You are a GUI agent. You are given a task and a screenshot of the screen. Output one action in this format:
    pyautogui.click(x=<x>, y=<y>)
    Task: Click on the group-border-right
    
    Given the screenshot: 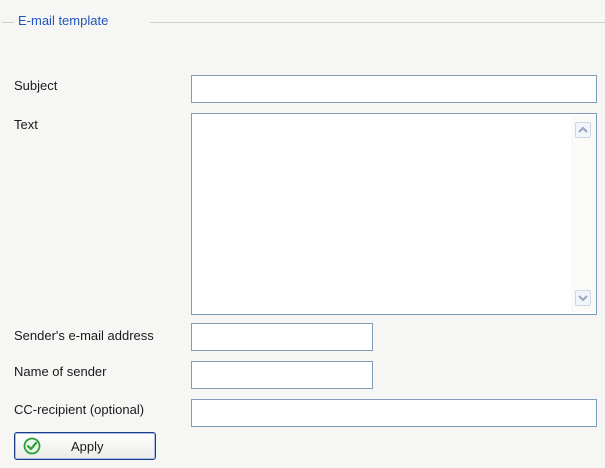 What is the action you would take?
    pyautogui.click(x=377, y=22)
    